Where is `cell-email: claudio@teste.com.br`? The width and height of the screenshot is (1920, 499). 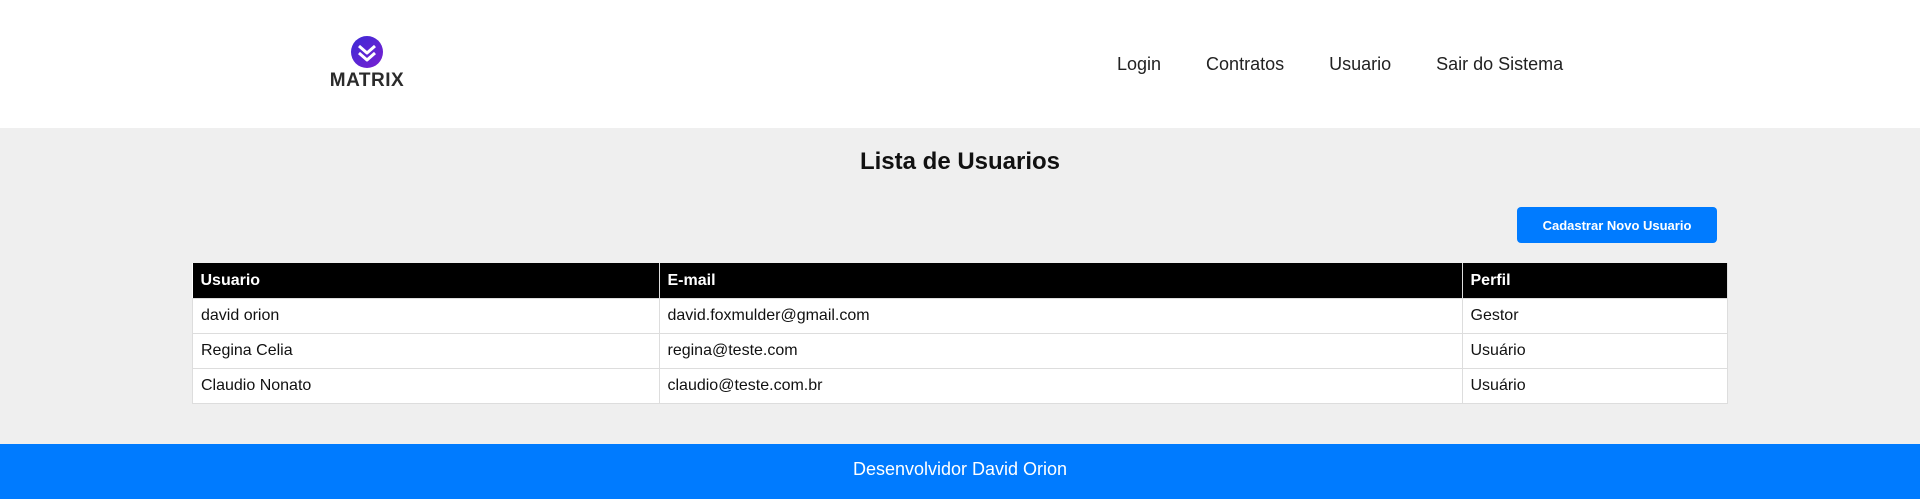 cell-email: claudio@teste.com.br is located at coordinates (1060, 386).